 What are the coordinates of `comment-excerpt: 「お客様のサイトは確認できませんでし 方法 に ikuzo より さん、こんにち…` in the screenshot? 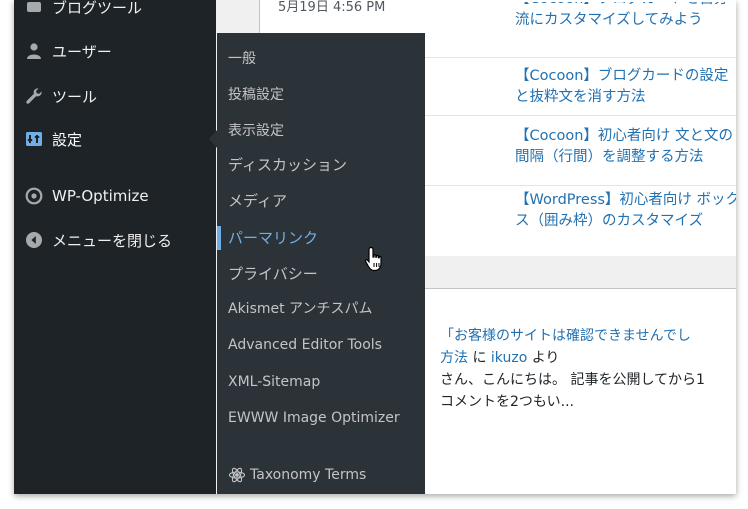 It's located at (588, 369).